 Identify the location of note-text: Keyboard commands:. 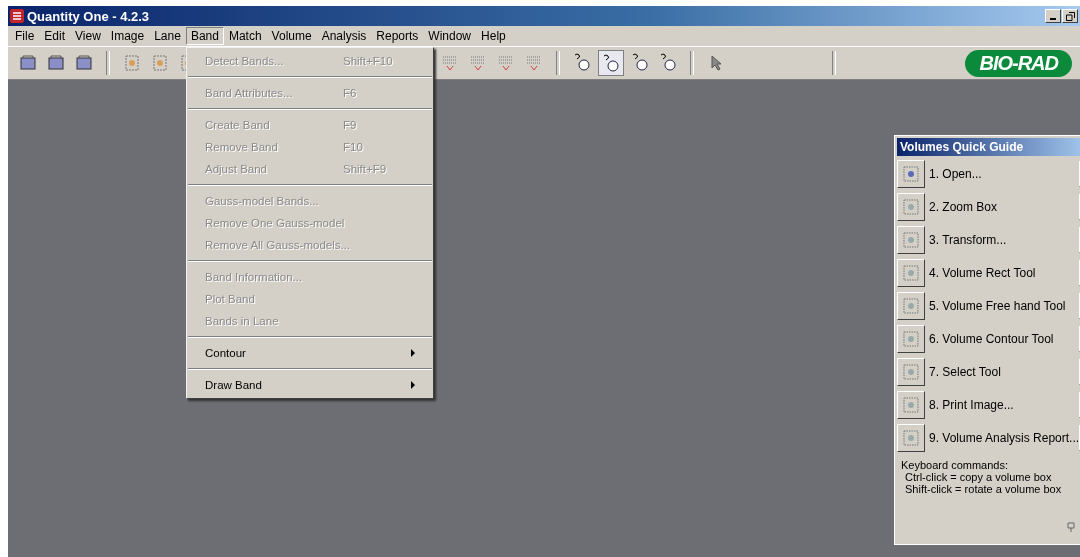
(955, 465).